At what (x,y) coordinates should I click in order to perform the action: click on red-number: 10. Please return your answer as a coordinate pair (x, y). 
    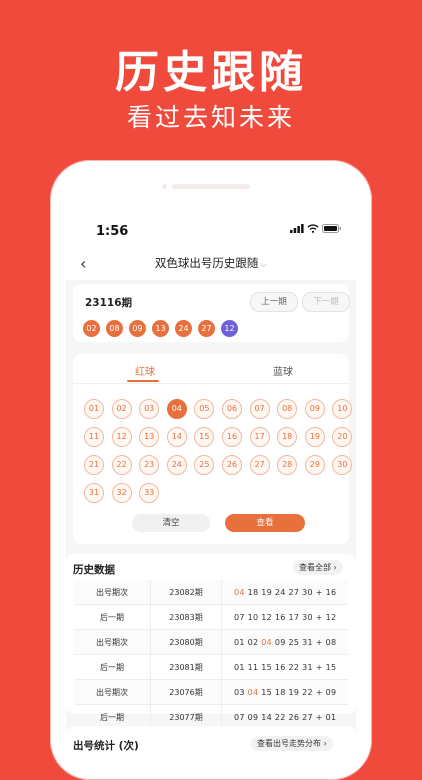
    Looking at the image, I should click on (253, 617).